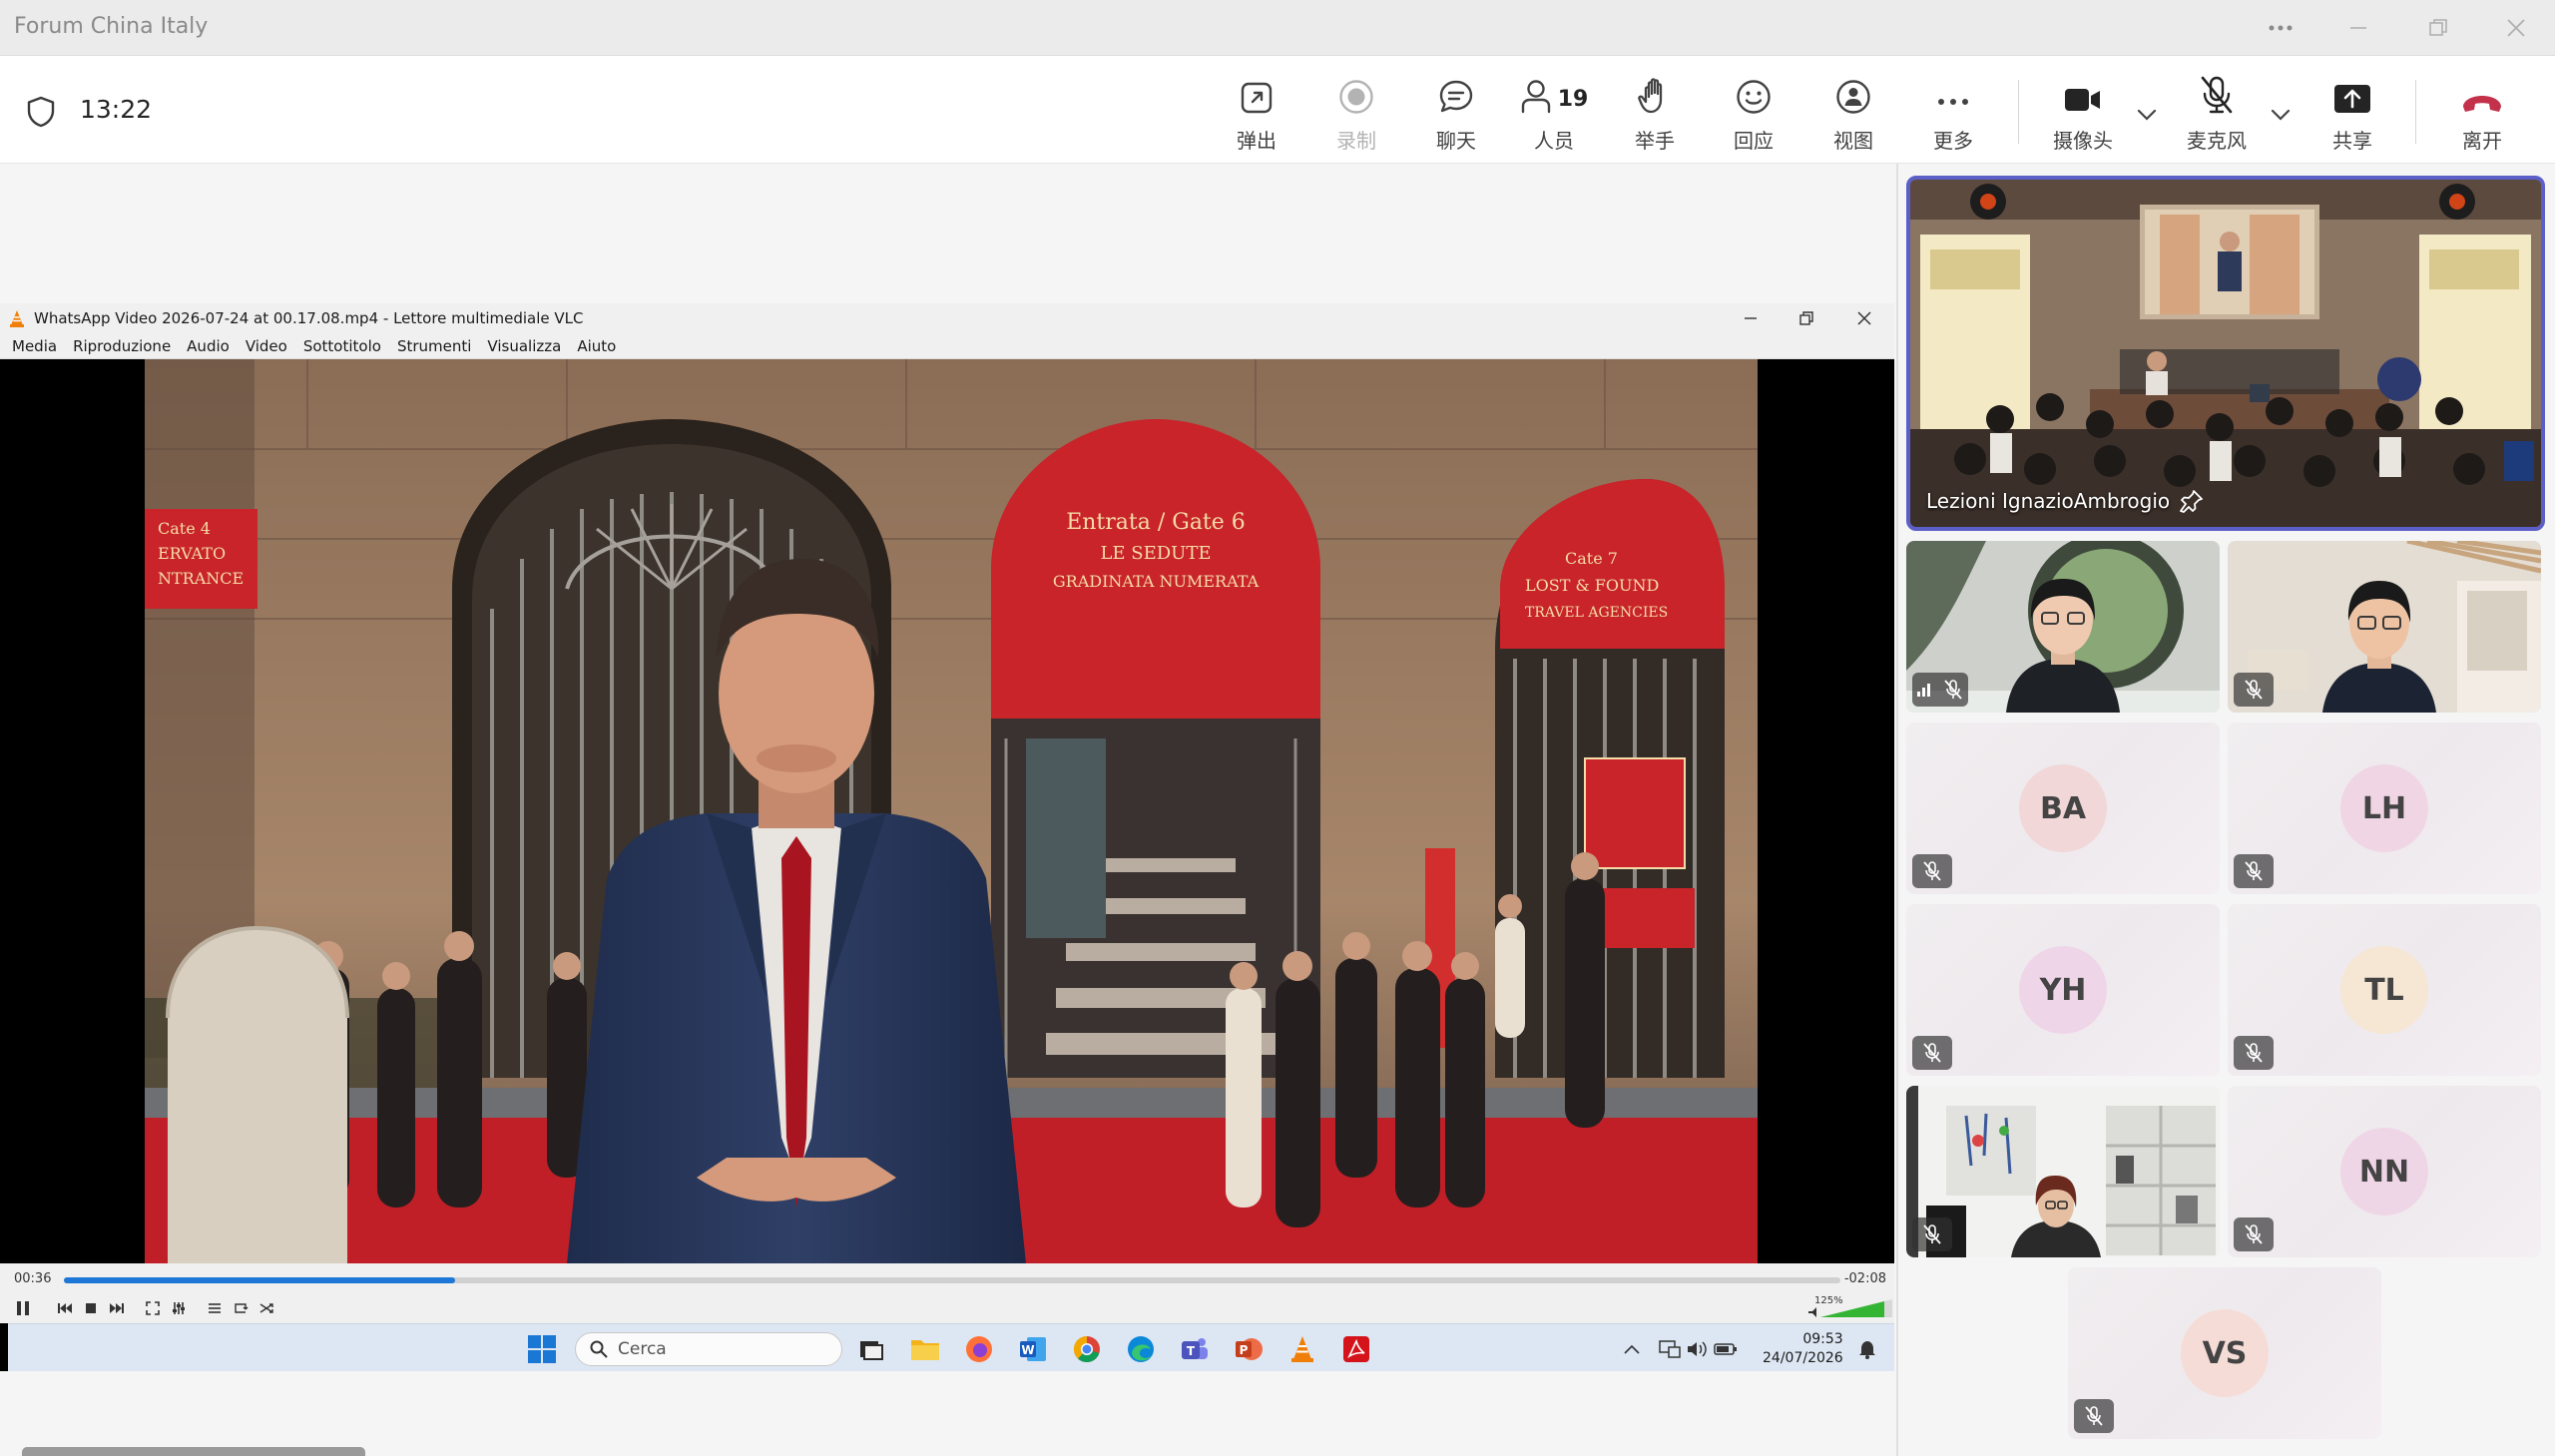  Describe the element at coordinates (215, 1308) in the screenshot. I see `playlist-icon` at that location.